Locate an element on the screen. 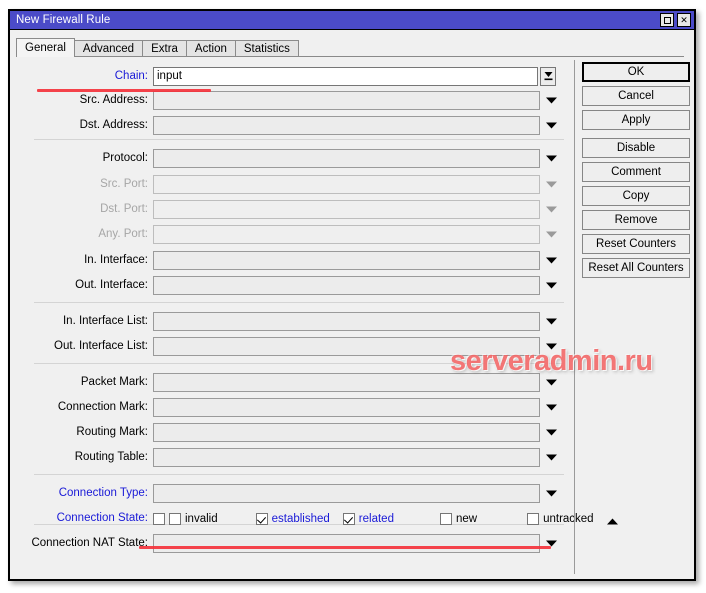 The height and width of the screenshot is (593, 706). label-routing-table: Routing Table: is located at coordinates (111, 457).